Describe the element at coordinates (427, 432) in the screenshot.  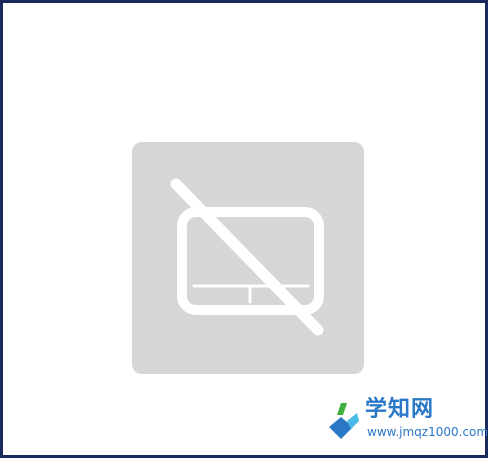
I see `watermark-url: www.jmqz1000.com` at that location.